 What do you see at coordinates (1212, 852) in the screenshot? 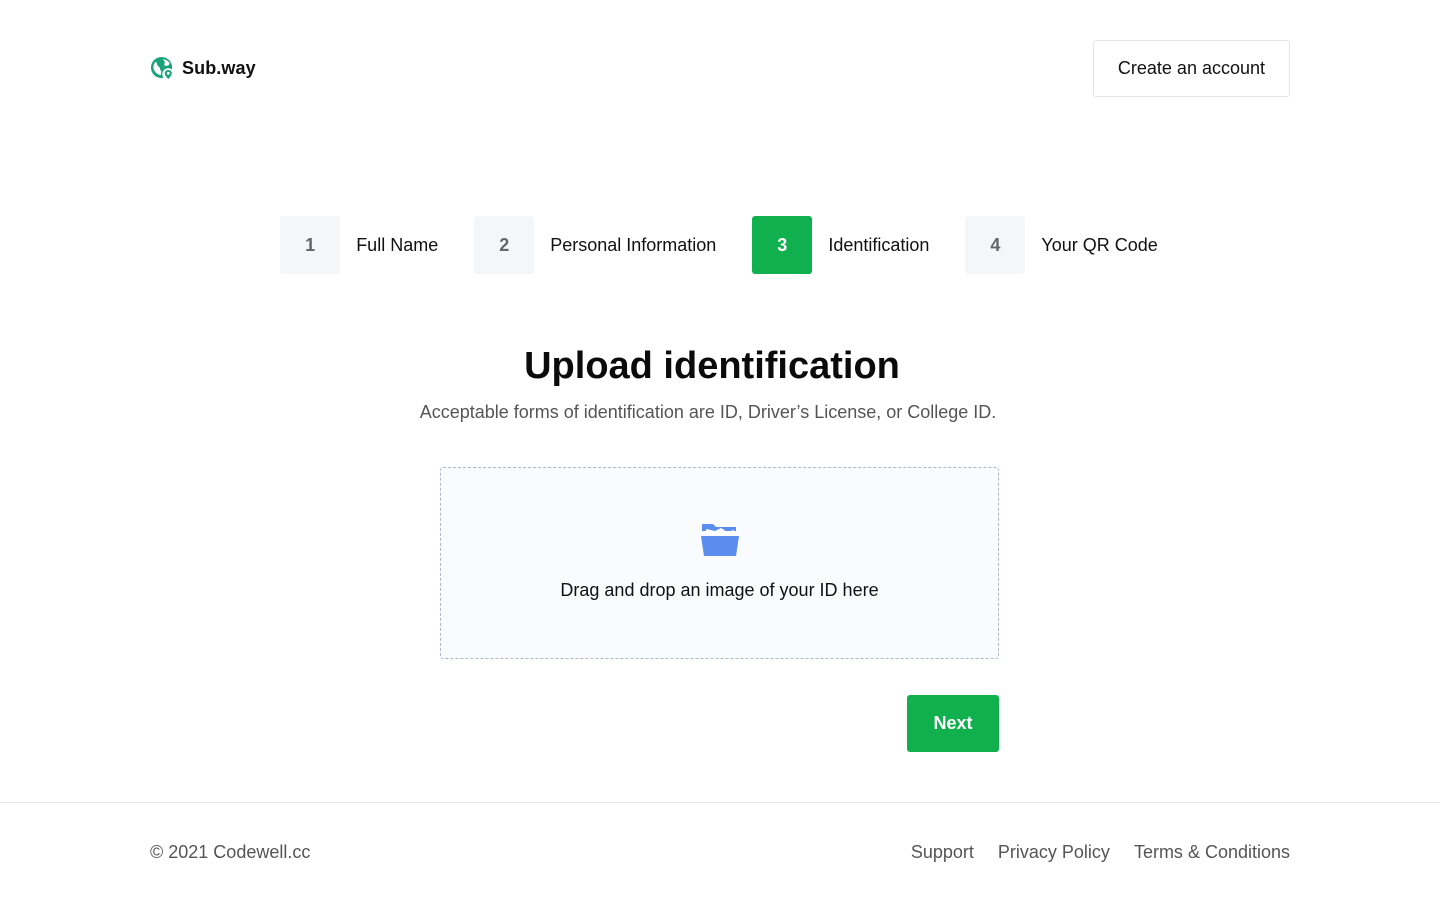
I see `terms-conditions-link: Terms & Conditions` at bounding box center [1212, 852].